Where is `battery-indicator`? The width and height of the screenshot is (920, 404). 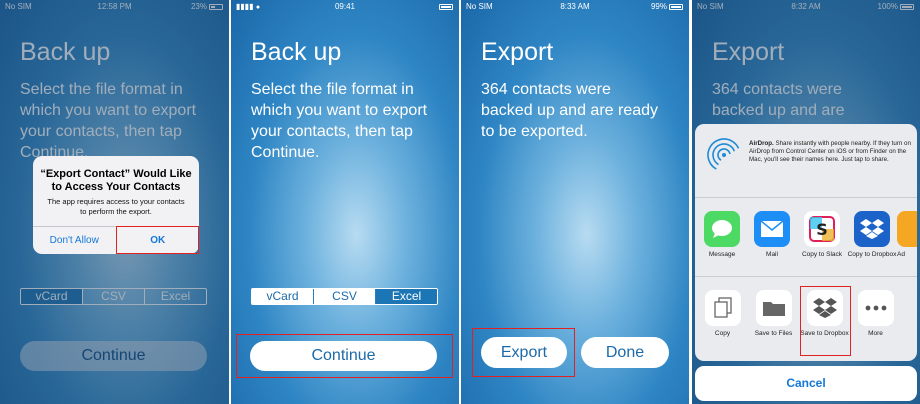
battery-indicator is located at coordinates (445, 6).